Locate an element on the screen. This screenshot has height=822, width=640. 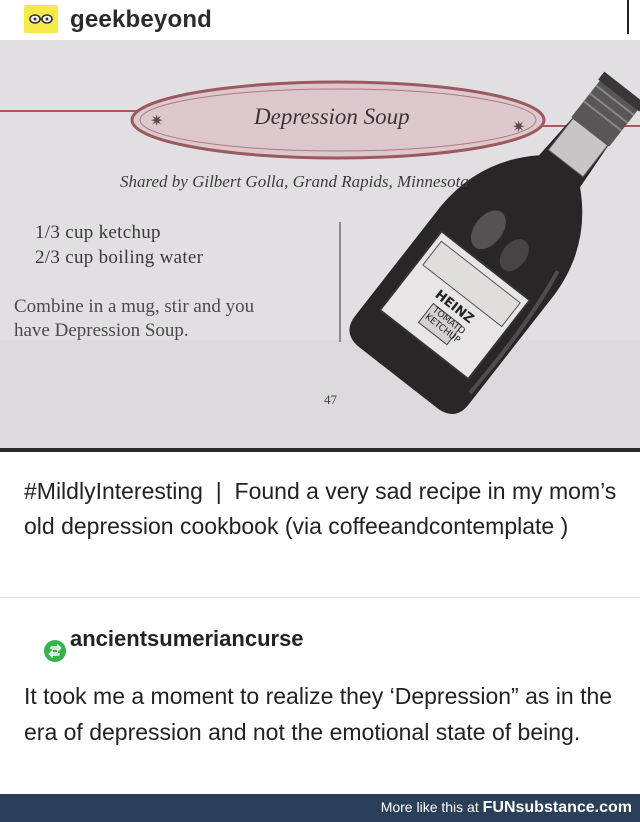
footer-more-text: More like this at is located at coordinates (429, 807).